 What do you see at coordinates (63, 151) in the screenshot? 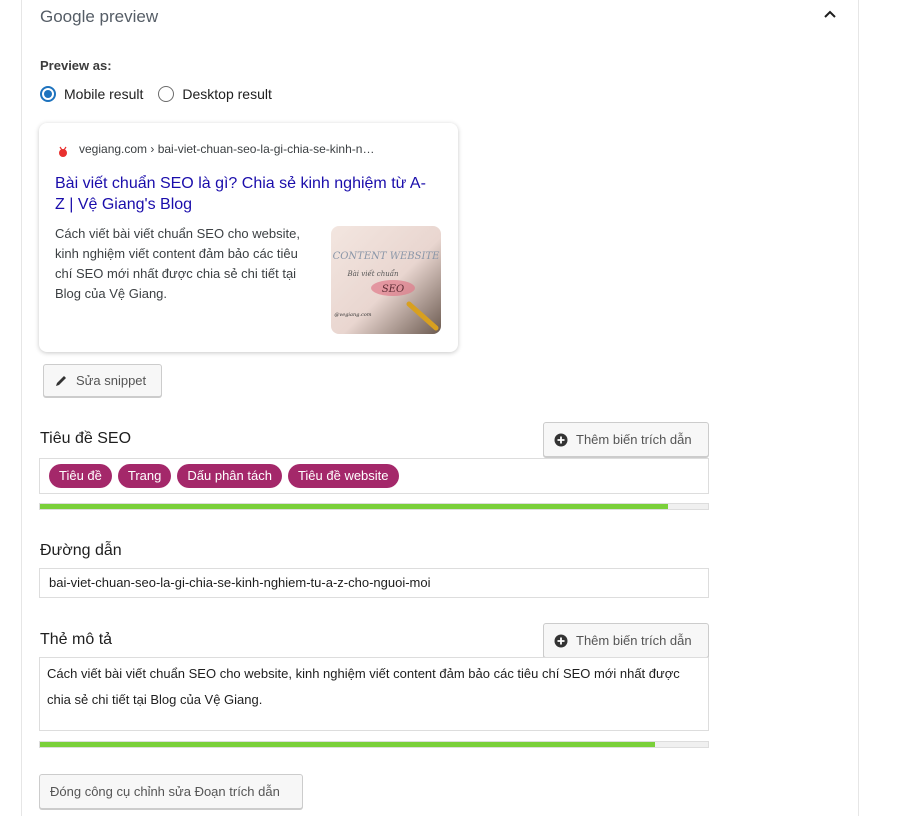
I see `site-favicon-icon` at bounding box center [63, 151].